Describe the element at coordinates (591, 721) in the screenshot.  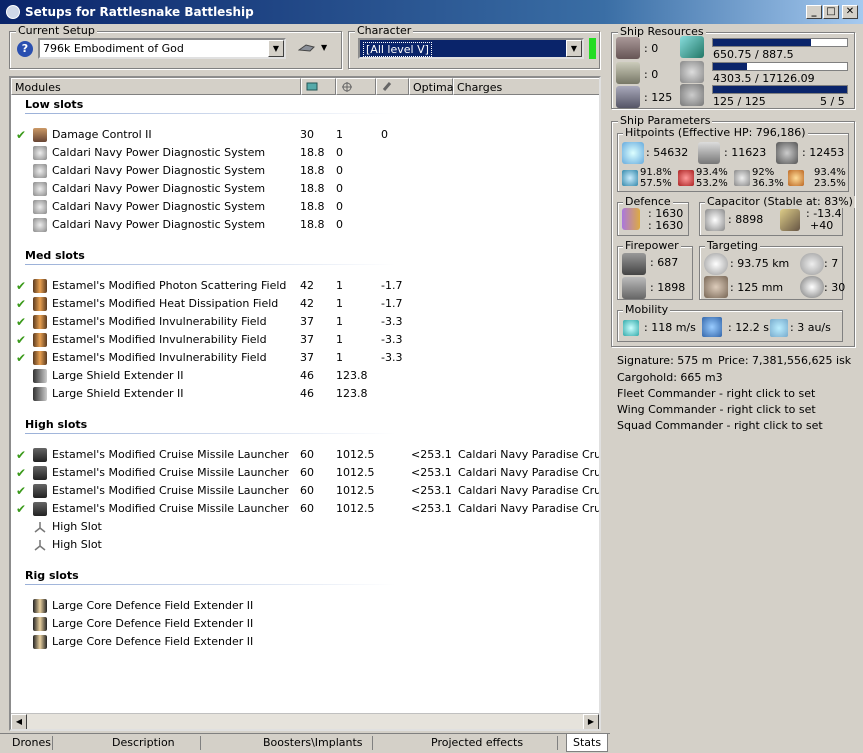
I see `scroll-right-button: ▶` at that location.